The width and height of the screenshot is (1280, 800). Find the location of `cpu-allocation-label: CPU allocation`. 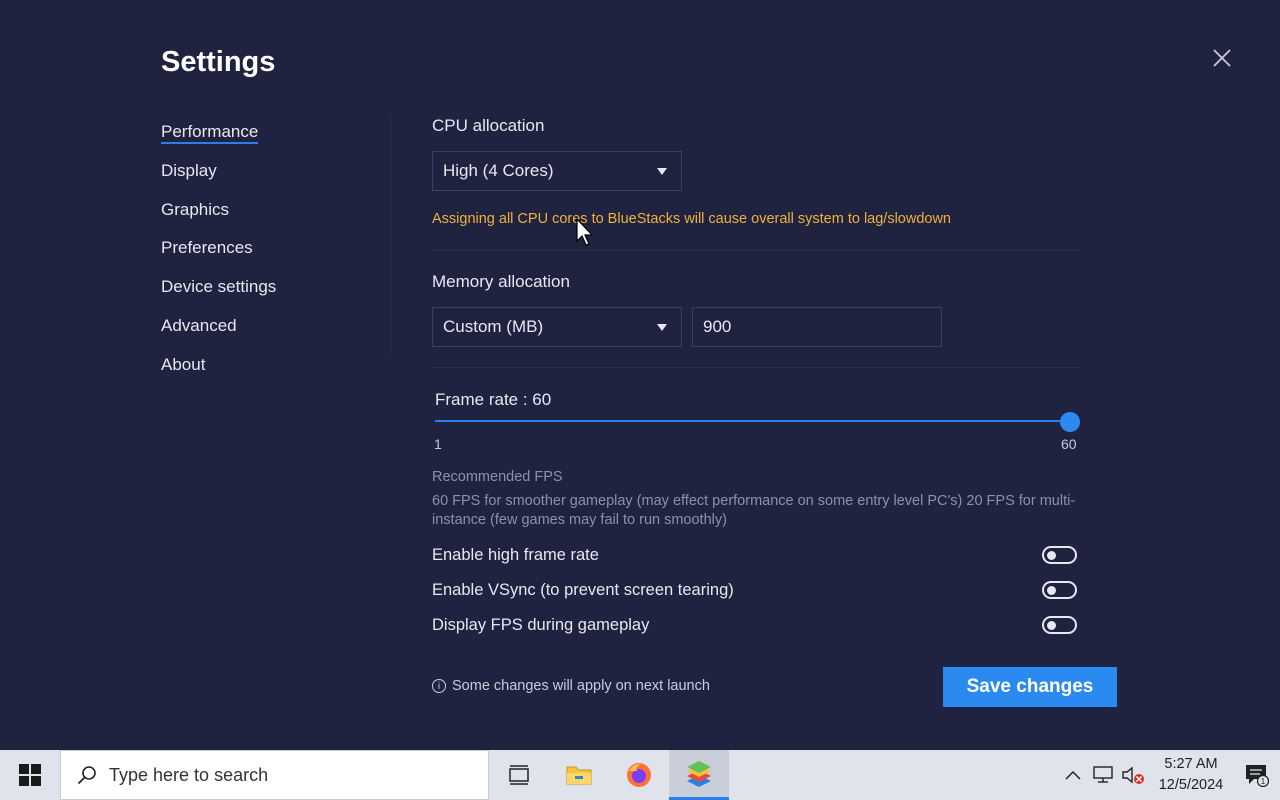

cpu-allocation-label: CPU allocation is located at coordinates (488, 125).